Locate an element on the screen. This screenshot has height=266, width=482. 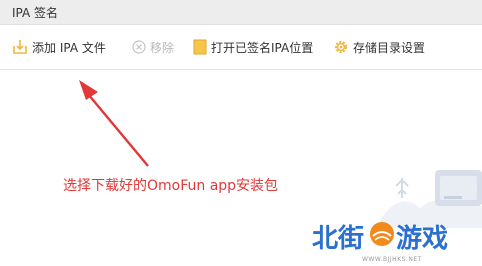
watermark-brand-right: 游戏 is located at coordinates (422, 239).